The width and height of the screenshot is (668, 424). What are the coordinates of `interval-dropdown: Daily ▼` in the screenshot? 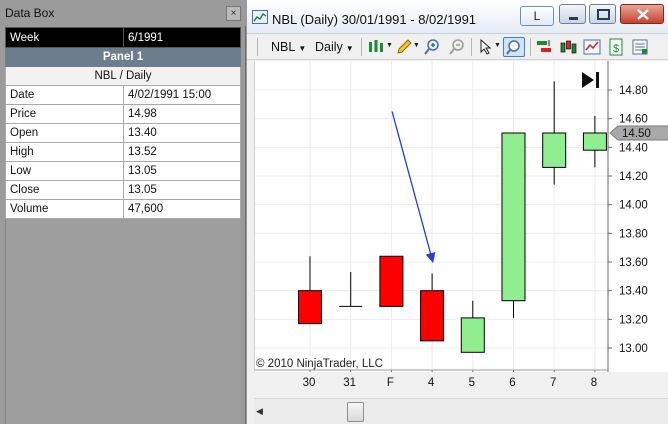 It's located at (334, 47).